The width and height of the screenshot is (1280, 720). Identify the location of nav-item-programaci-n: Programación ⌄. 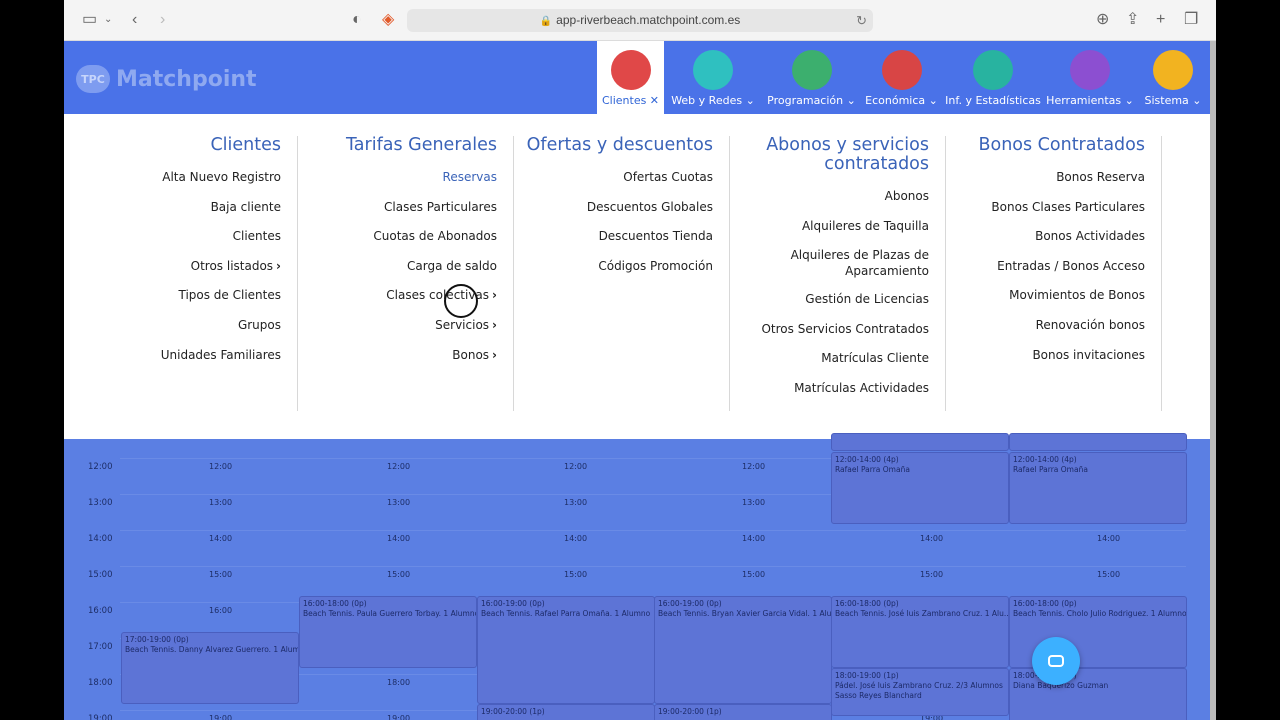
(811, 77).